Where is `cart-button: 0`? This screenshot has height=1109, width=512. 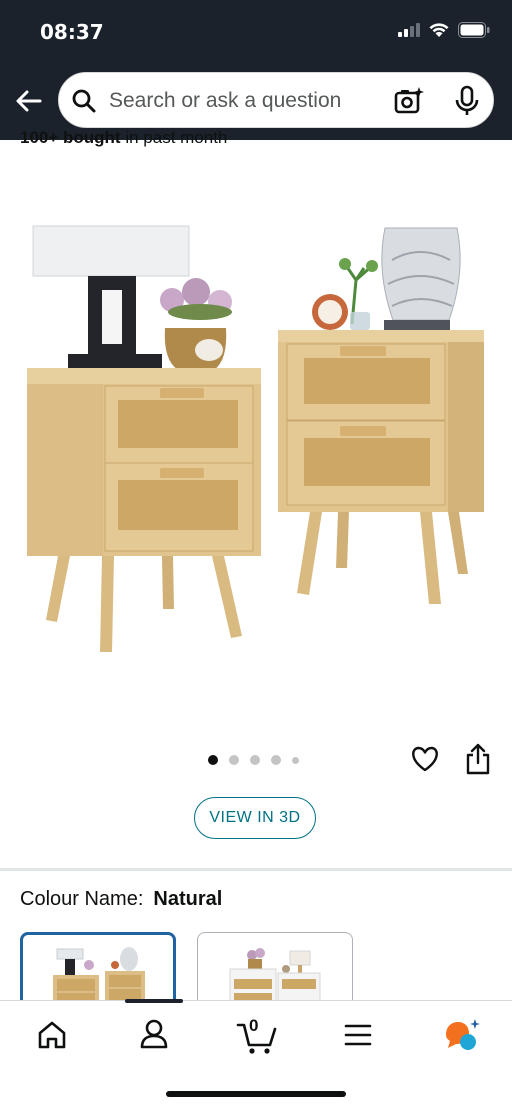 cart-button: 0 is located at coordinates (258, 1037).